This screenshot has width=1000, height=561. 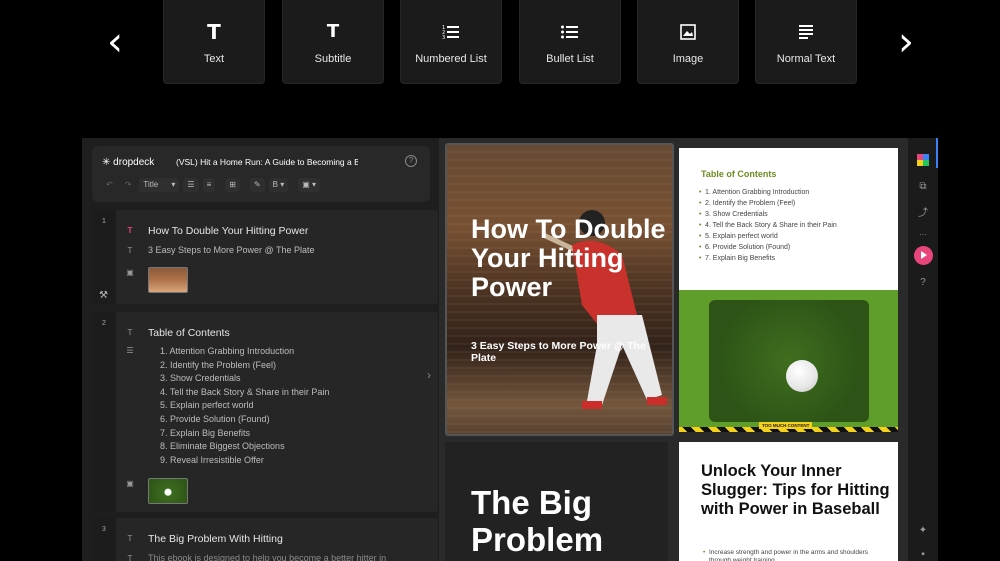 I want to click on chevron-left-icon: ‹, so click(x=115, y=44).